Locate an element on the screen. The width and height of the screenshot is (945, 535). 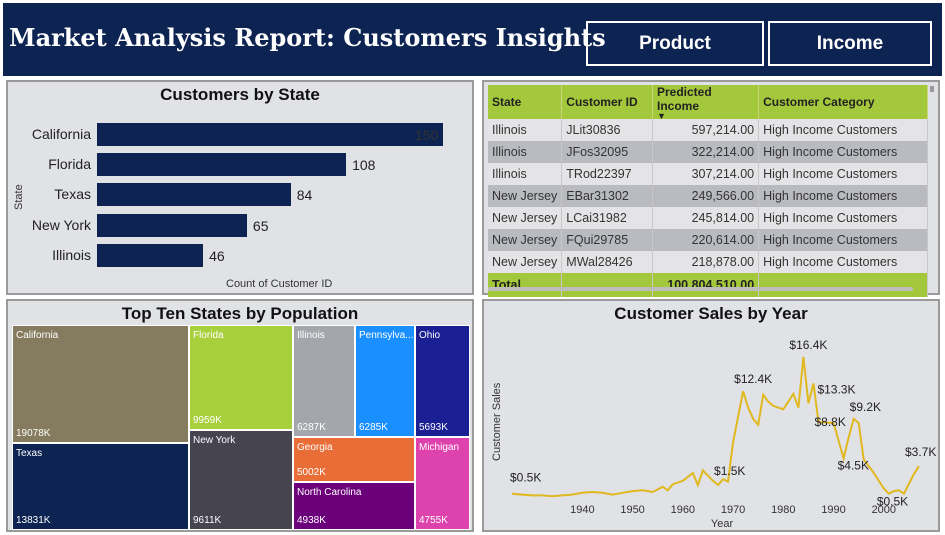
treemap-tile-value: 4938K is located at coordinates (311, 520).